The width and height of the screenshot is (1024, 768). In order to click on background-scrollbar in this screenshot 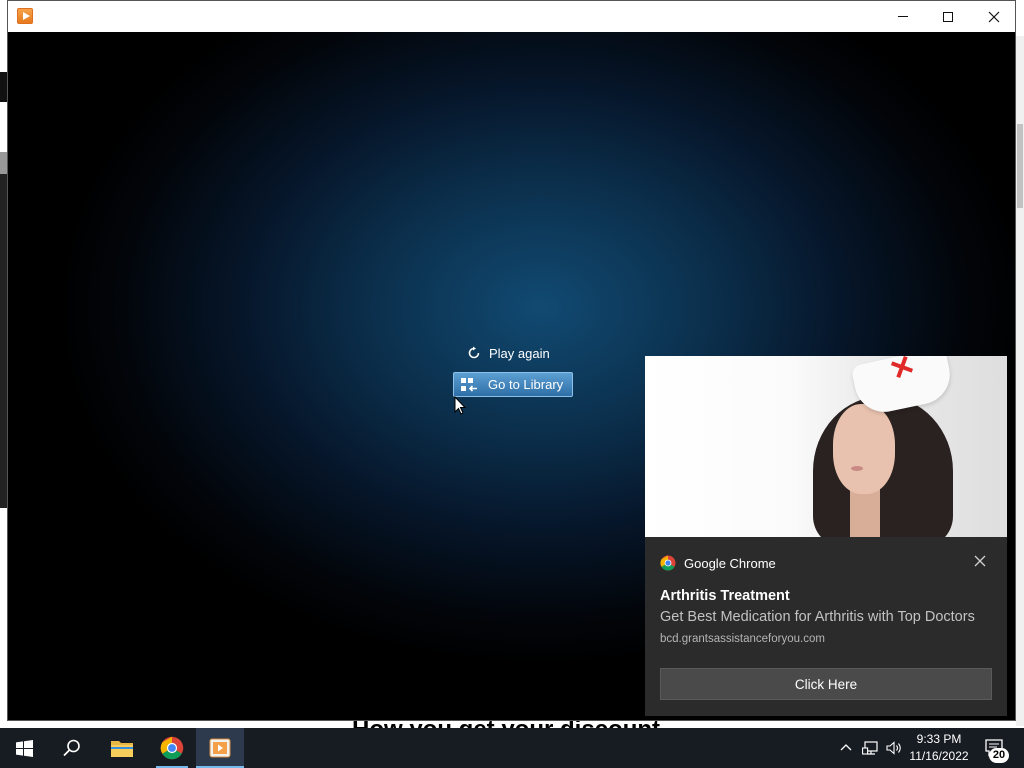, I will do `click(1020, 381)`.